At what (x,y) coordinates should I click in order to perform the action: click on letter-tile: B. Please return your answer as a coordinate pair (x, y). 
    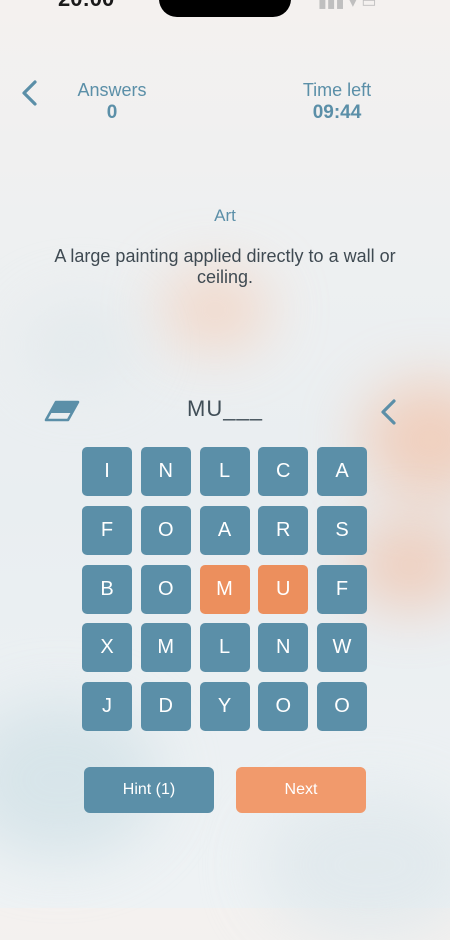
    Looking at the image, I should click on (107, 589).